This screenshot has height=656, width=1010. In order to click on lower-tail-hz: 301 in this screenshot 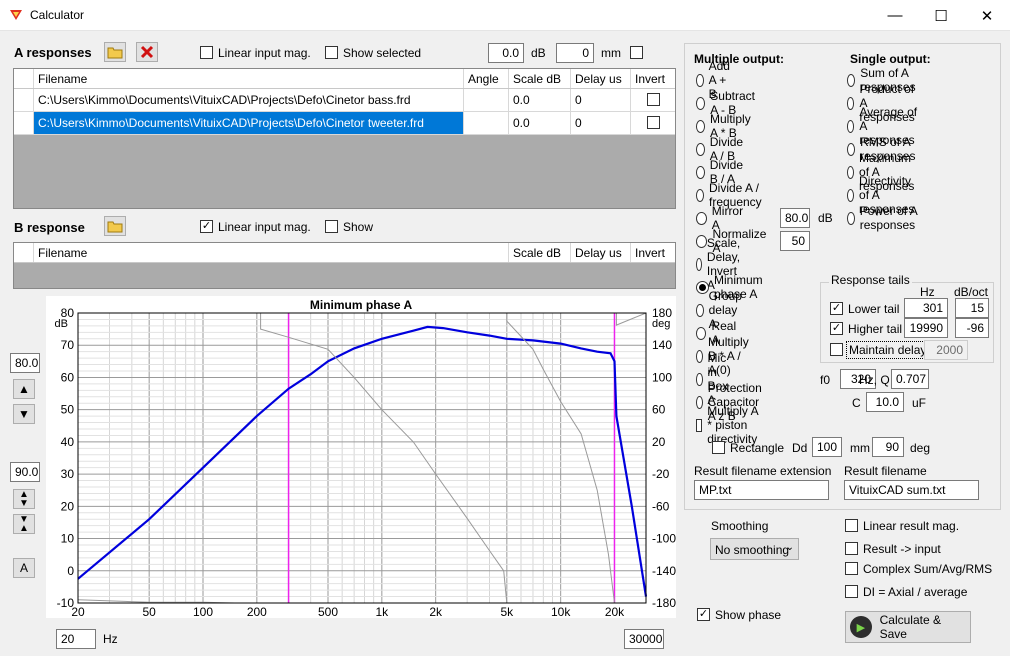, I will do `click(926, 308)`.